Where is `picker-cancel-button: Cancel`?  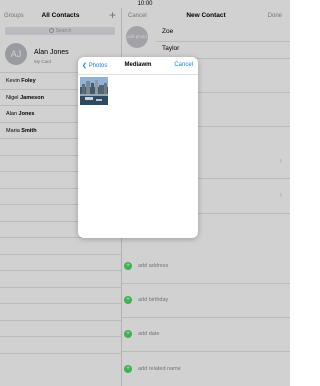 picker-cancel-button: Cancel is located at coordinates (183, 65).